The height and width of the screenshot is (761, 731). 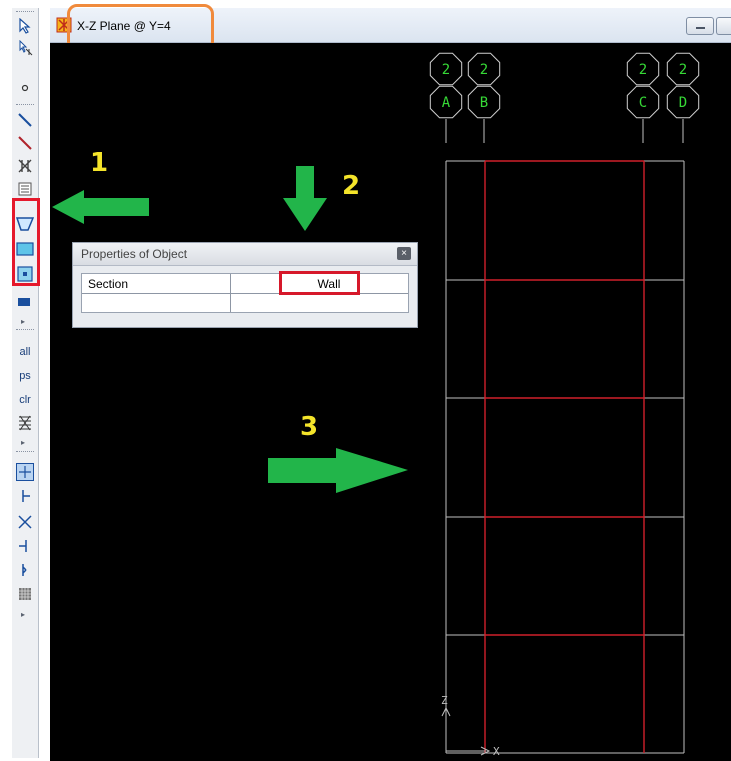 What do you see at coordinates (26, 242) in the screenshot?
I see `area-tools-highlight` at bounding box center [26, 242].